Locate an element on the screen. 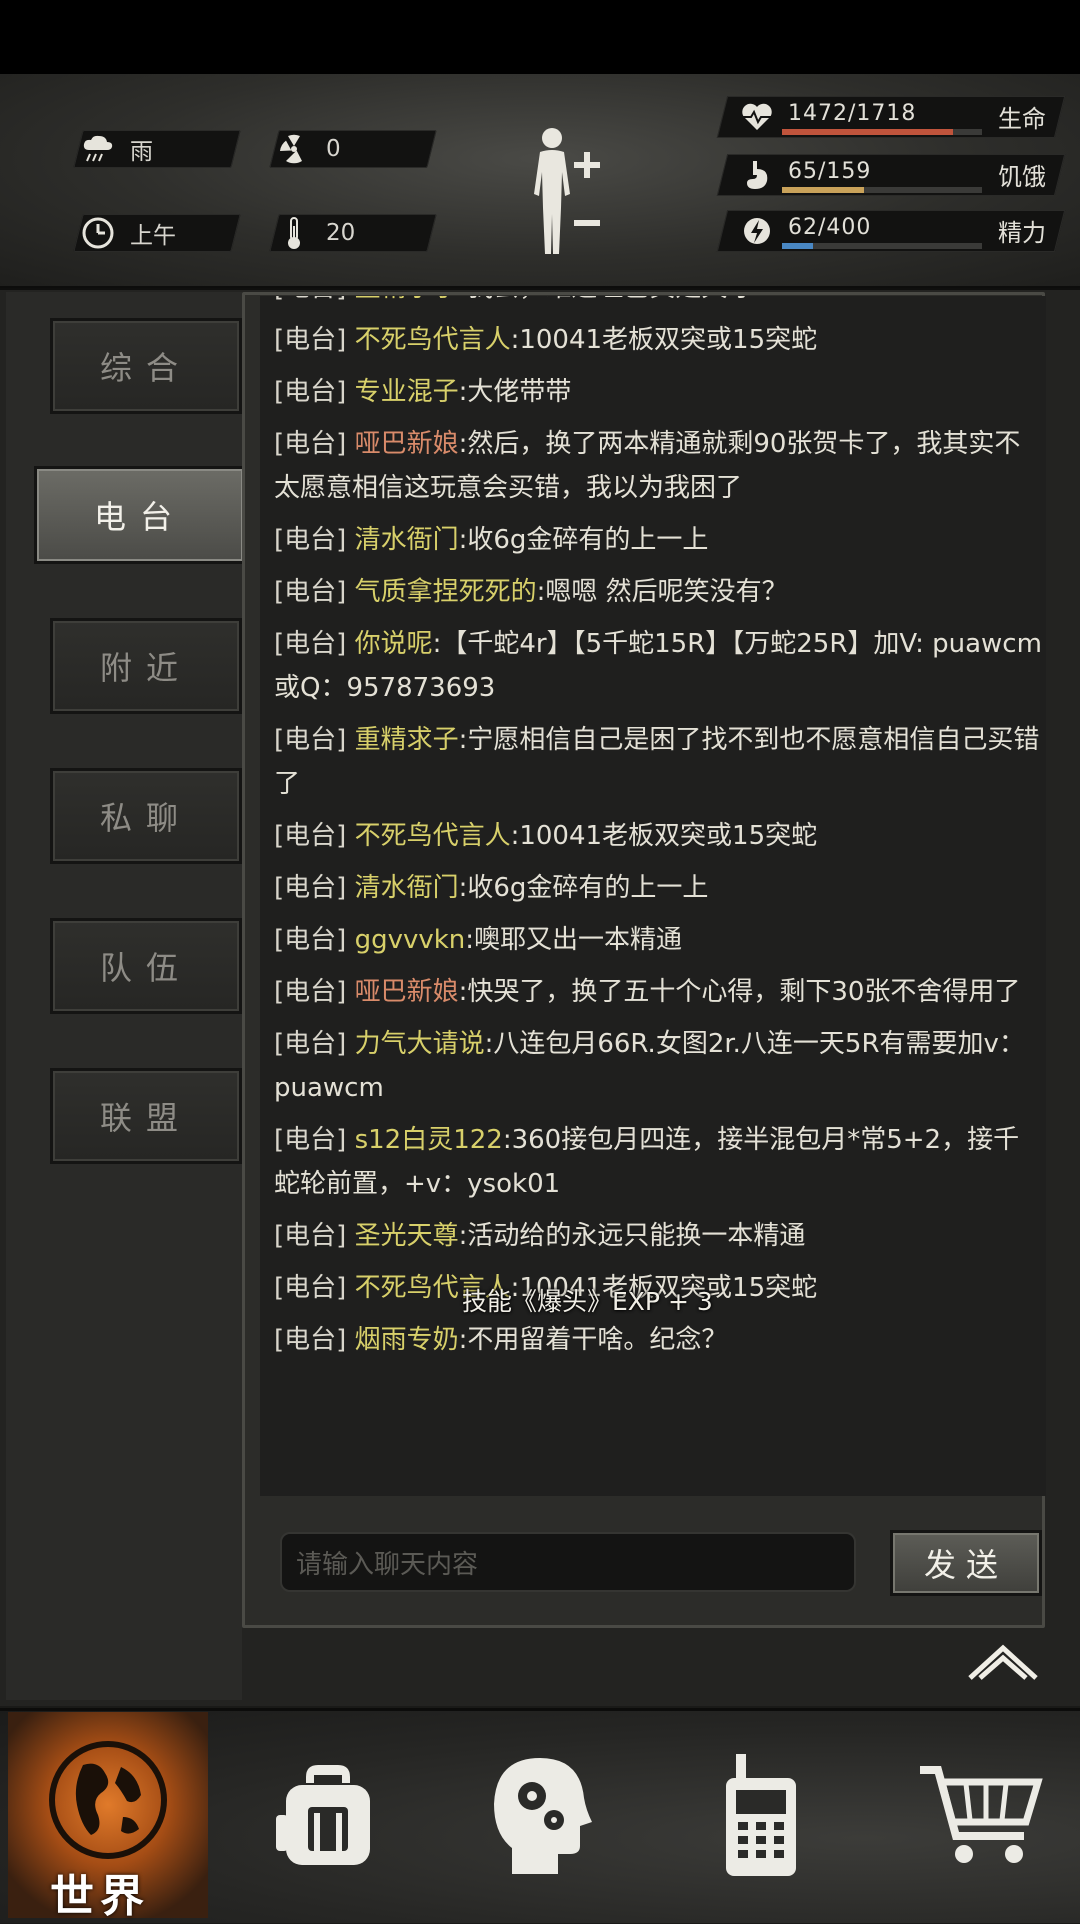  chat-message: [电台] 重精求子:我去，难道哑巴真是天才？ is located at coordinates (659, 303).